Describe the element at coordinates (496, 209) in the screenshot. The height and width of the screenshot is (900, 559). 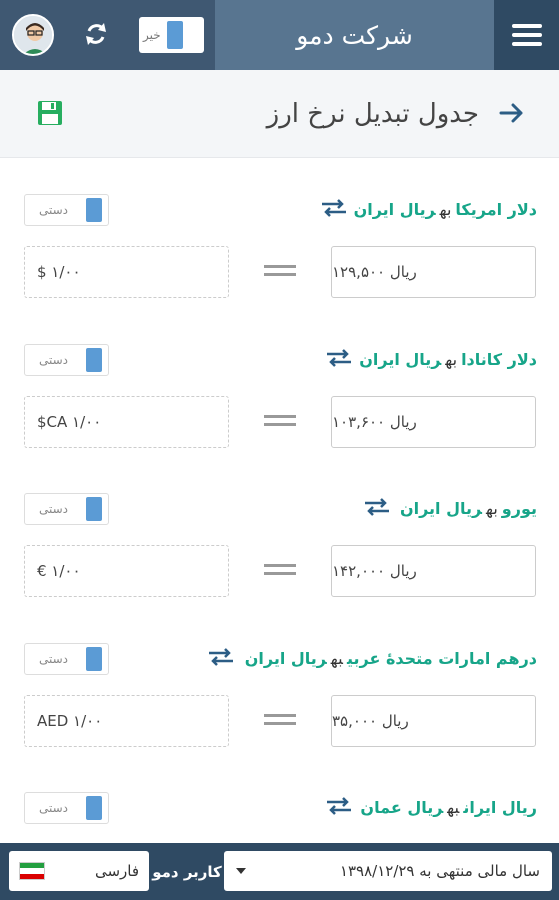
I see `from-currency: دلار امریکا` at that location.